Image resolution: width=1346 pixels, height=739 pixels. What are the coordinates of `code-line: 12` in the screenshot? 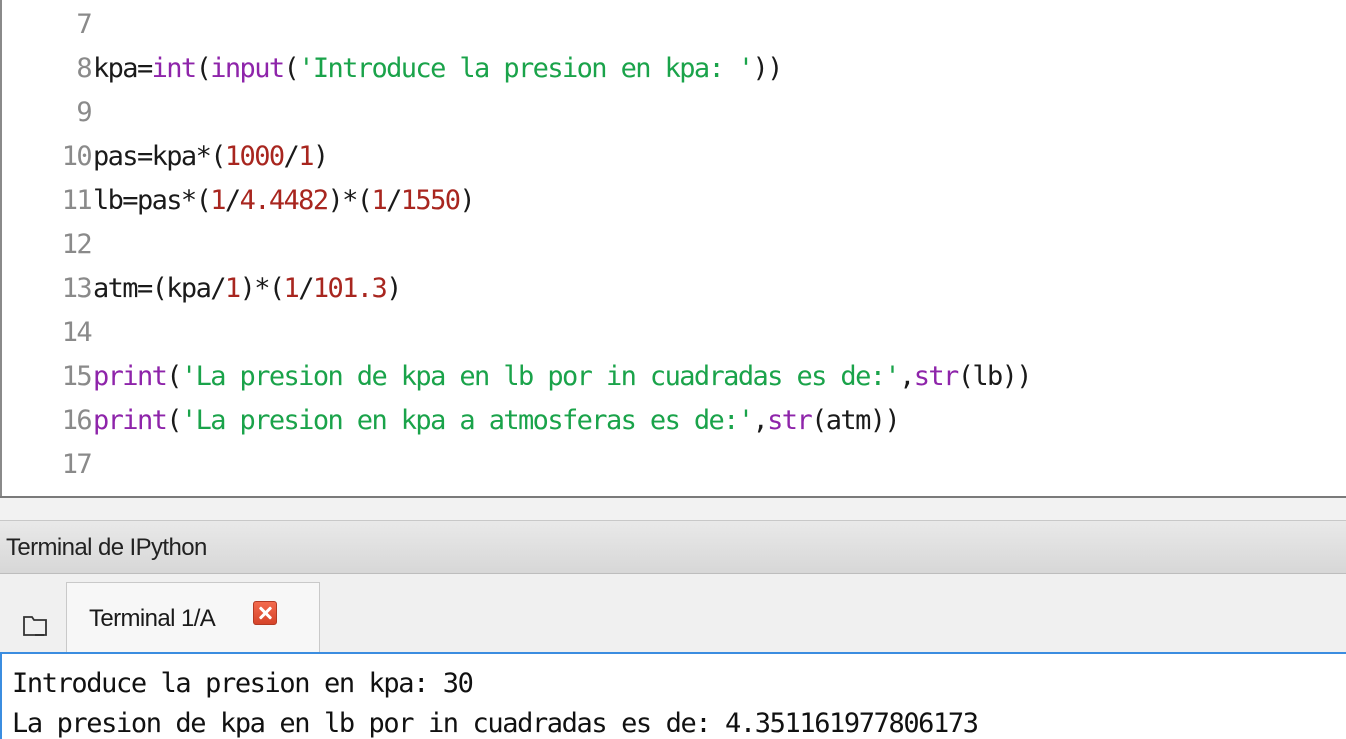 It's located at (47, 245).